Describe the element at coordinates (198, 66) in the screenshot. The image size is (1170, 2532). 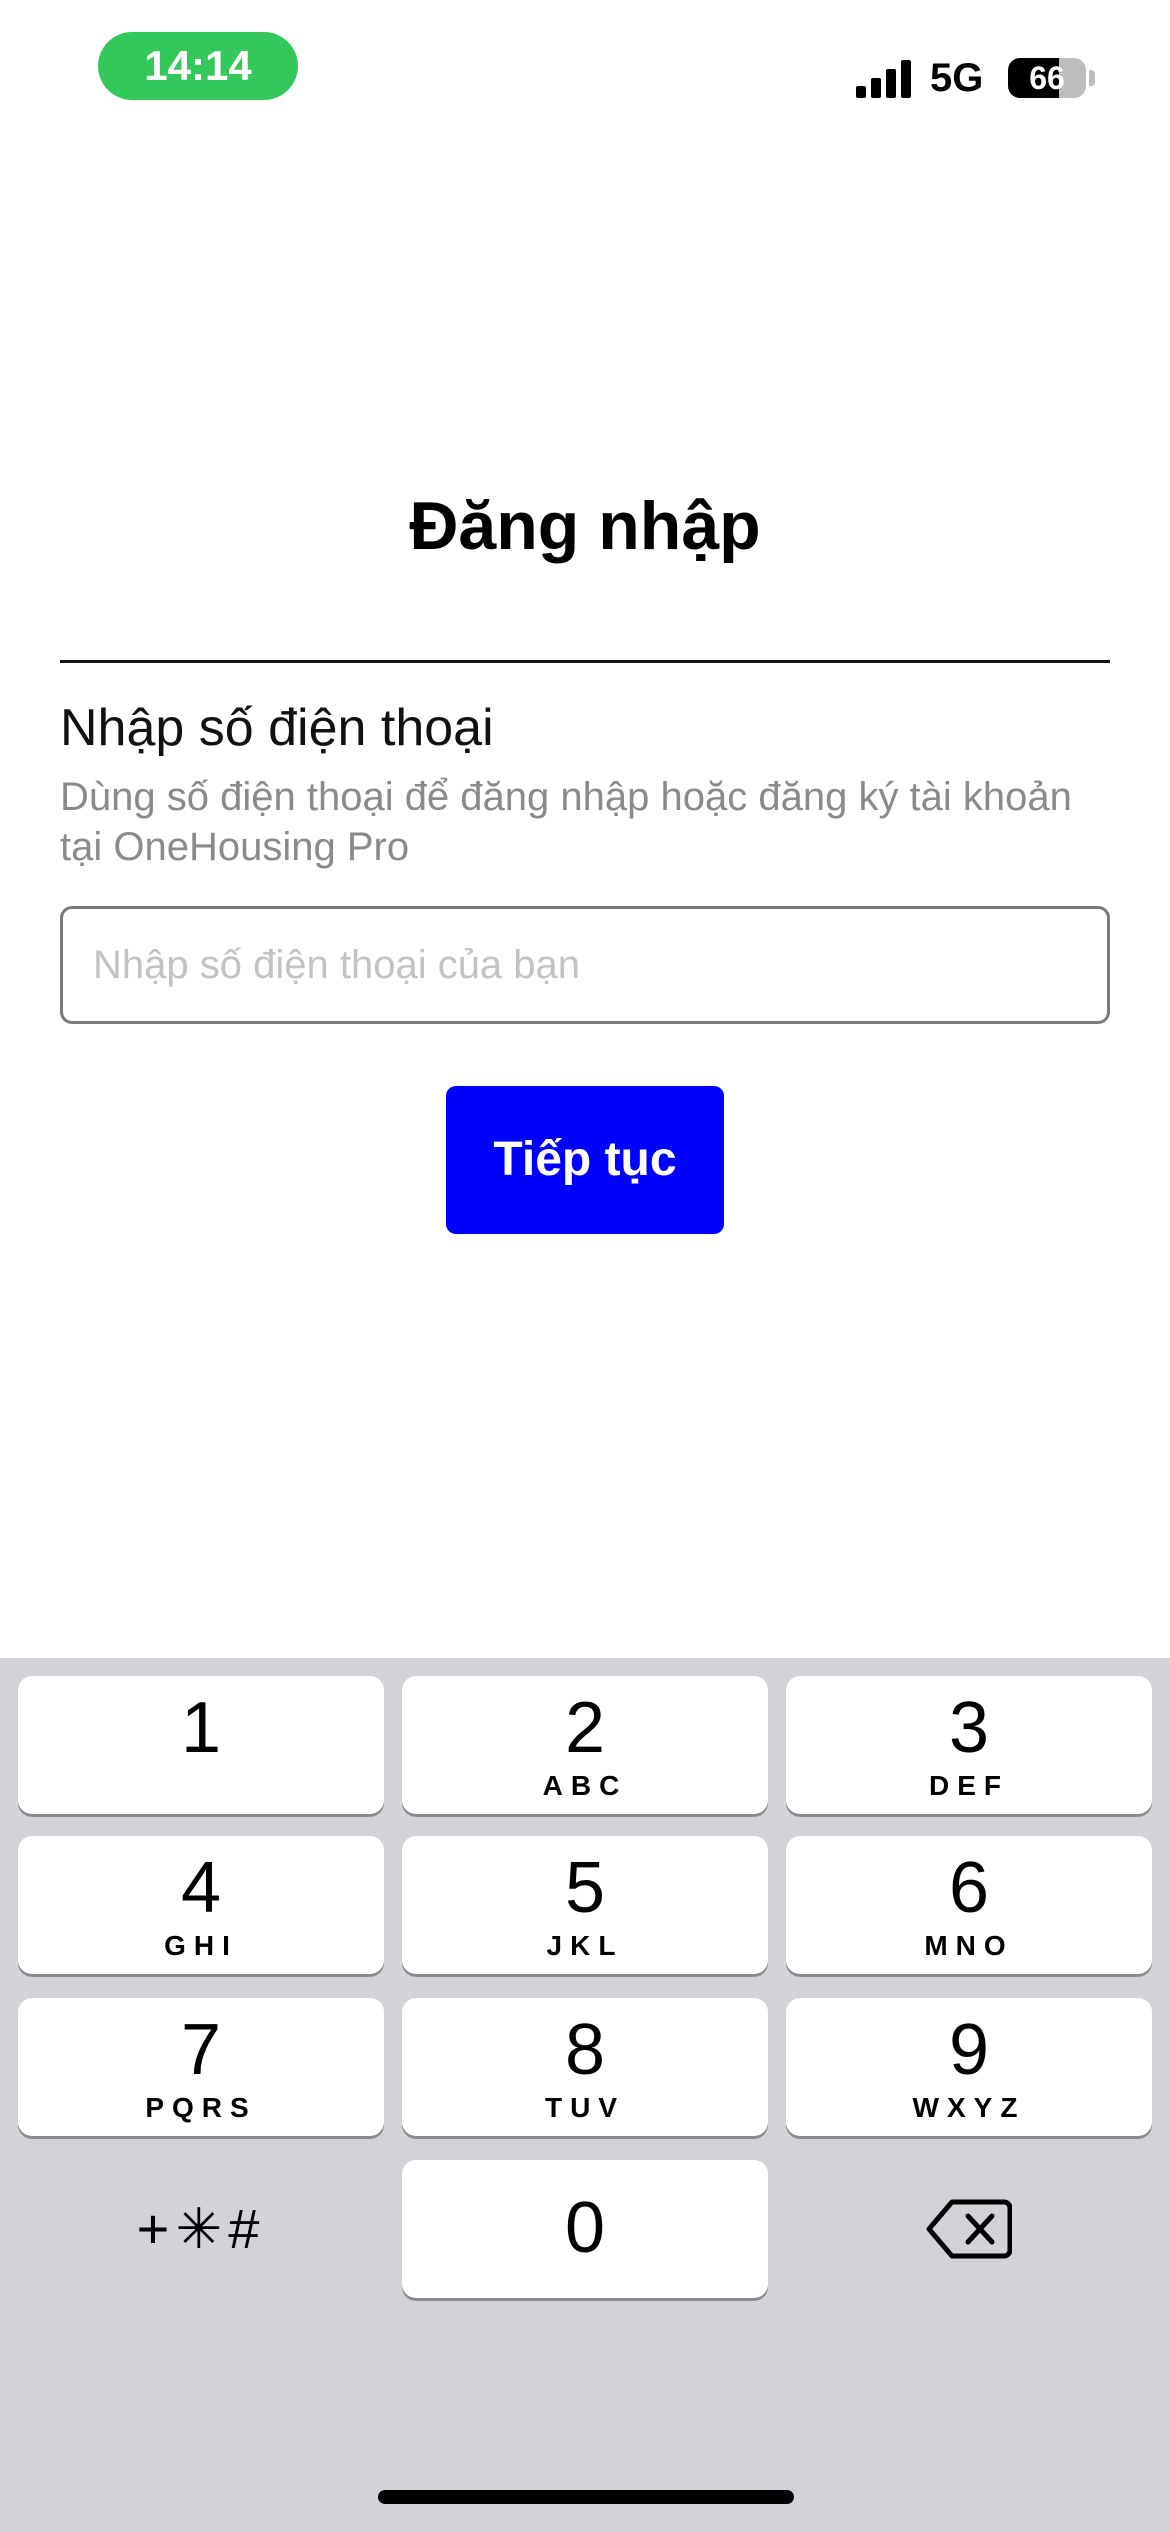
I see `status-time: 14:14` at that location.